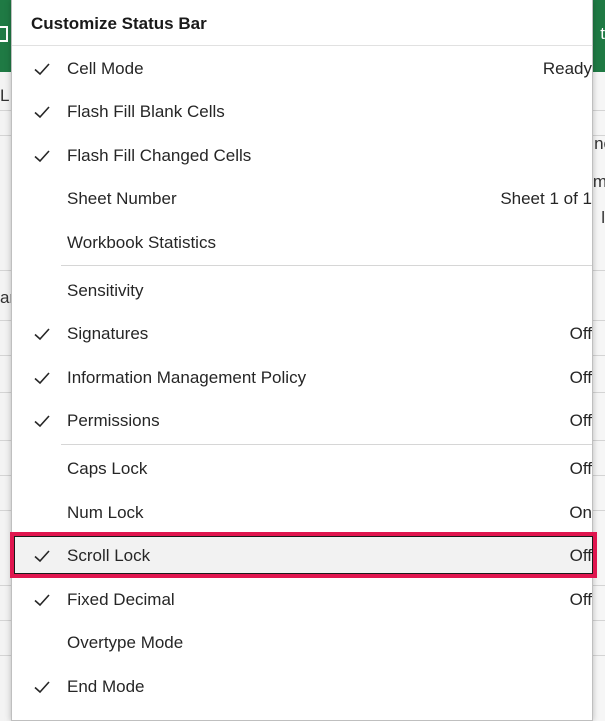 The height and width of the screenshot is (721, 605). Describe the element at coordinates (302, 556) in the screenshot. I see `menu-item-scroll-lock: Scroll Lock Off` at that location.